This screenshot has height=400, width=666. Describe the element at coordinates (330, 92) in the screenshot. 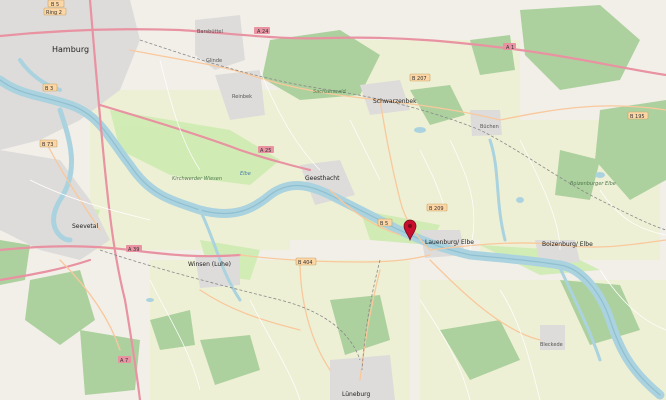

I see `label-sachsenwald: Sachsenwald` at that location.